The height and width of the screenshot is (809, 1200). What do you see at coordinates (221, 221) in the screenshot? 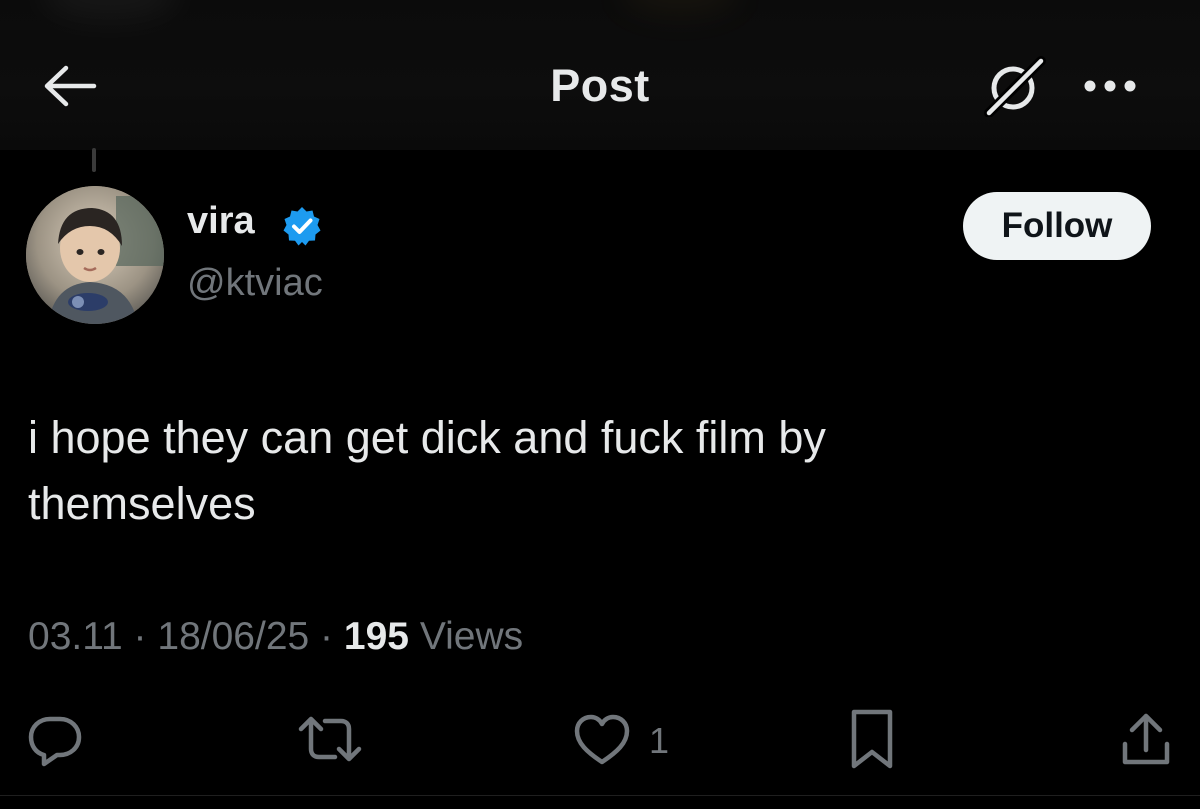
I see `author-display-name: vira` at bounding box center [221, 221].